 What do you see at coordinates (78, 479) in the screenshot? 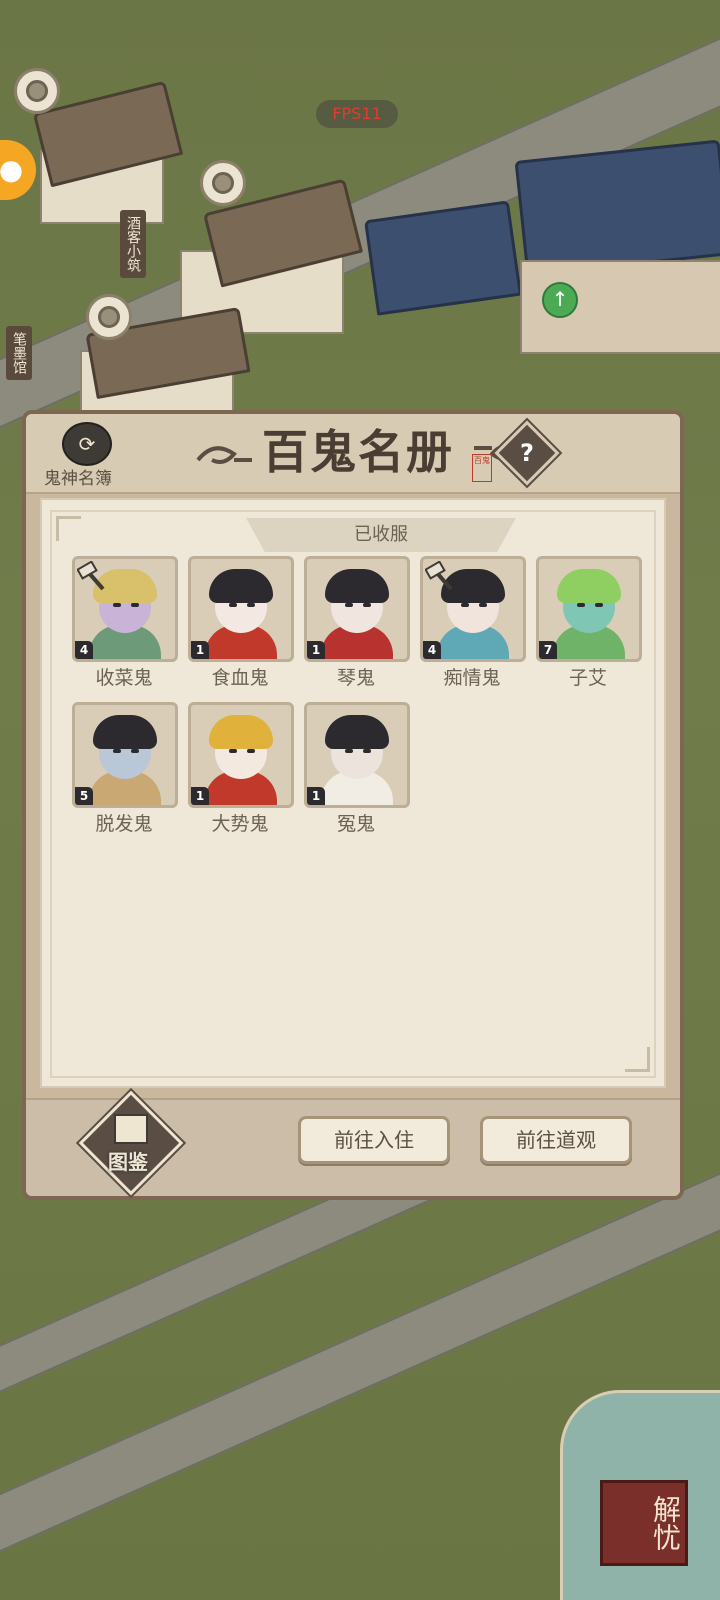
I see `roster-label: 鬼神名簿` at bounding box center [78, 479].